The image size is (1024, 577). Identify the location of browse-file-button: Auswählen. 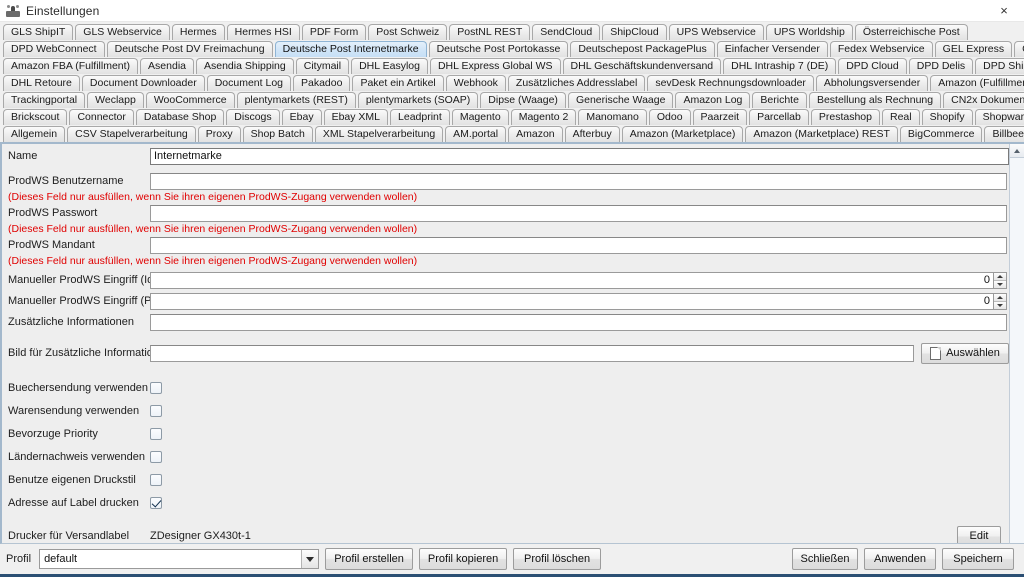
(965, 353).